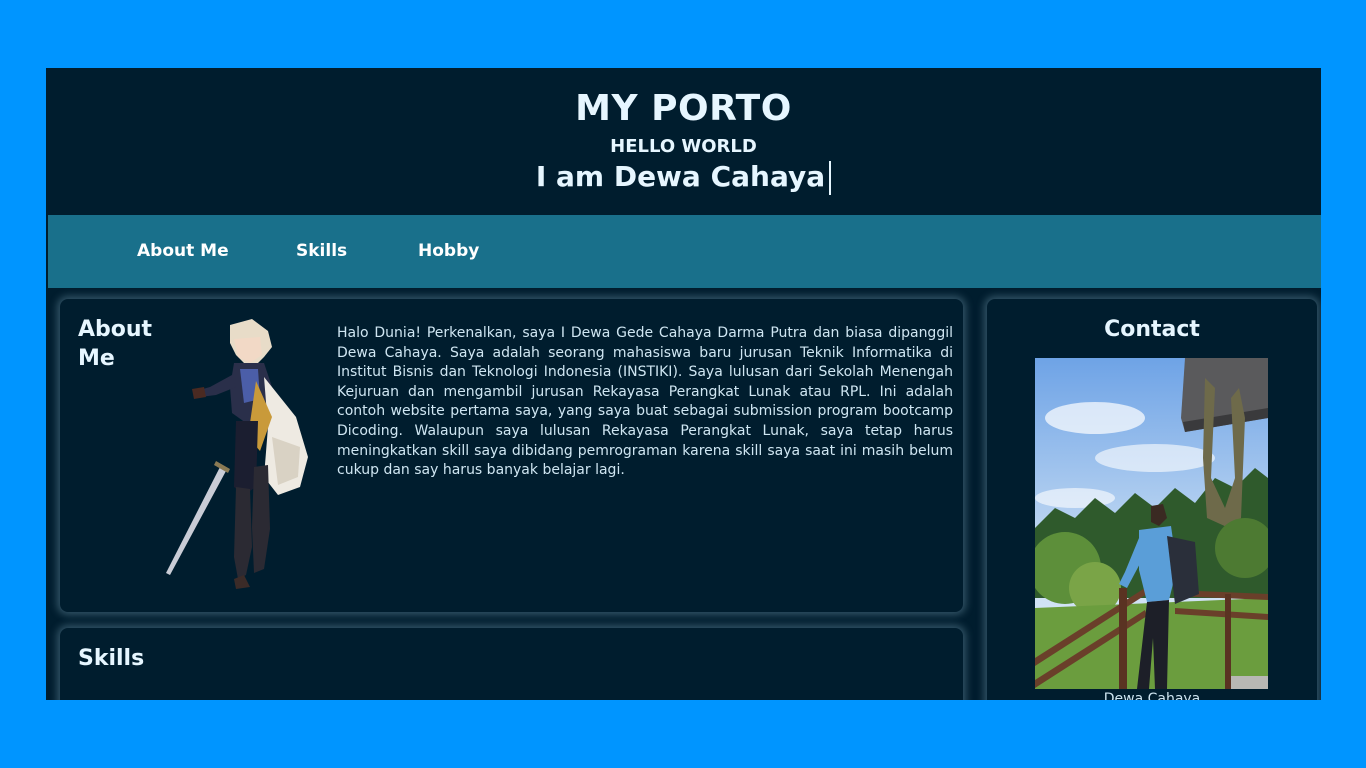  What do you see at coordinates (680, 176) in the screenshot?
I see `typed-text: I am Dewa Cahaya` at bounding box center [680, 176].